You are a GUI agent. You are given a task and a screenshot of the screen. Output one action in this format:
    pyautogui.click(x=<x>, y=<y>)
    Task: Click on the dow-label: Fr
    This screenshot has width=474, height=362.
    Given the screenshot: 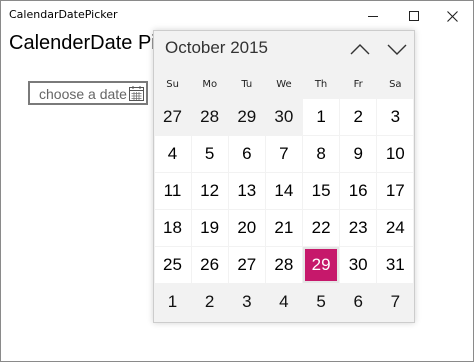 What is the action you would take?
    pyautogui.click(x=358, y=84)
    